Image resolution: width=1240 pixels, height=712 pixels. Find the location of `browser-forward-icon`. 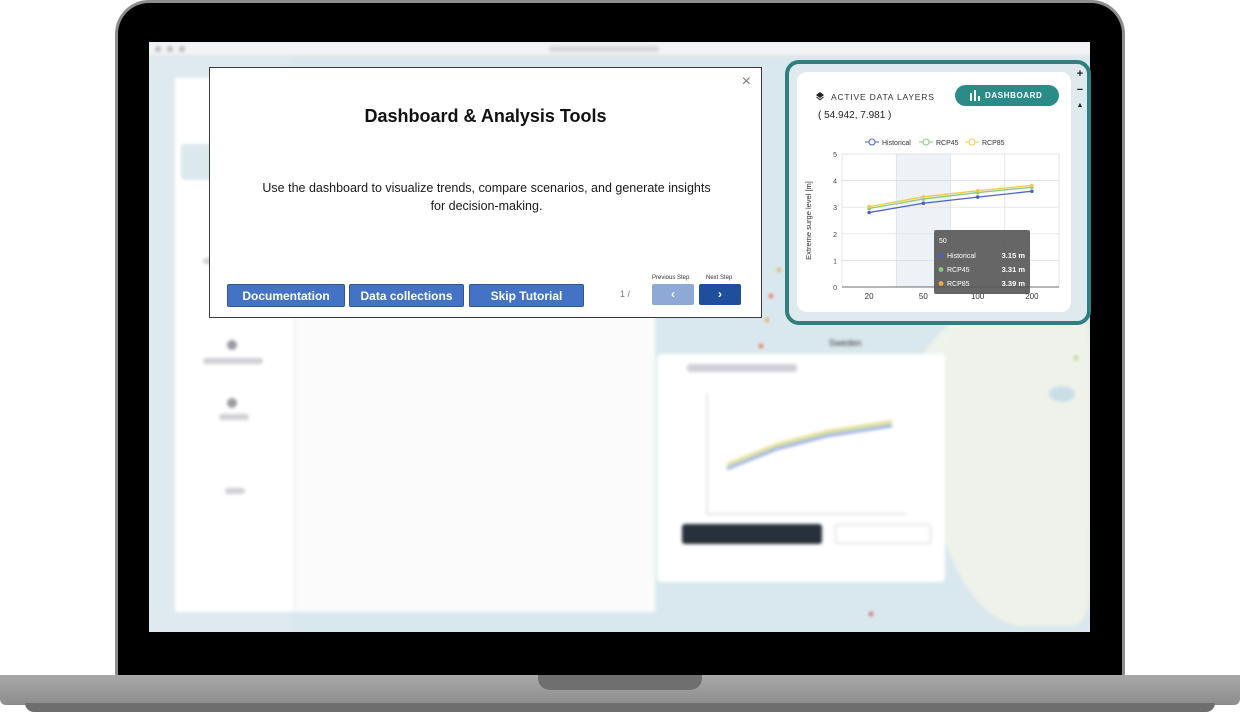

browser-forward-icon is located at coordinates (170, 49).